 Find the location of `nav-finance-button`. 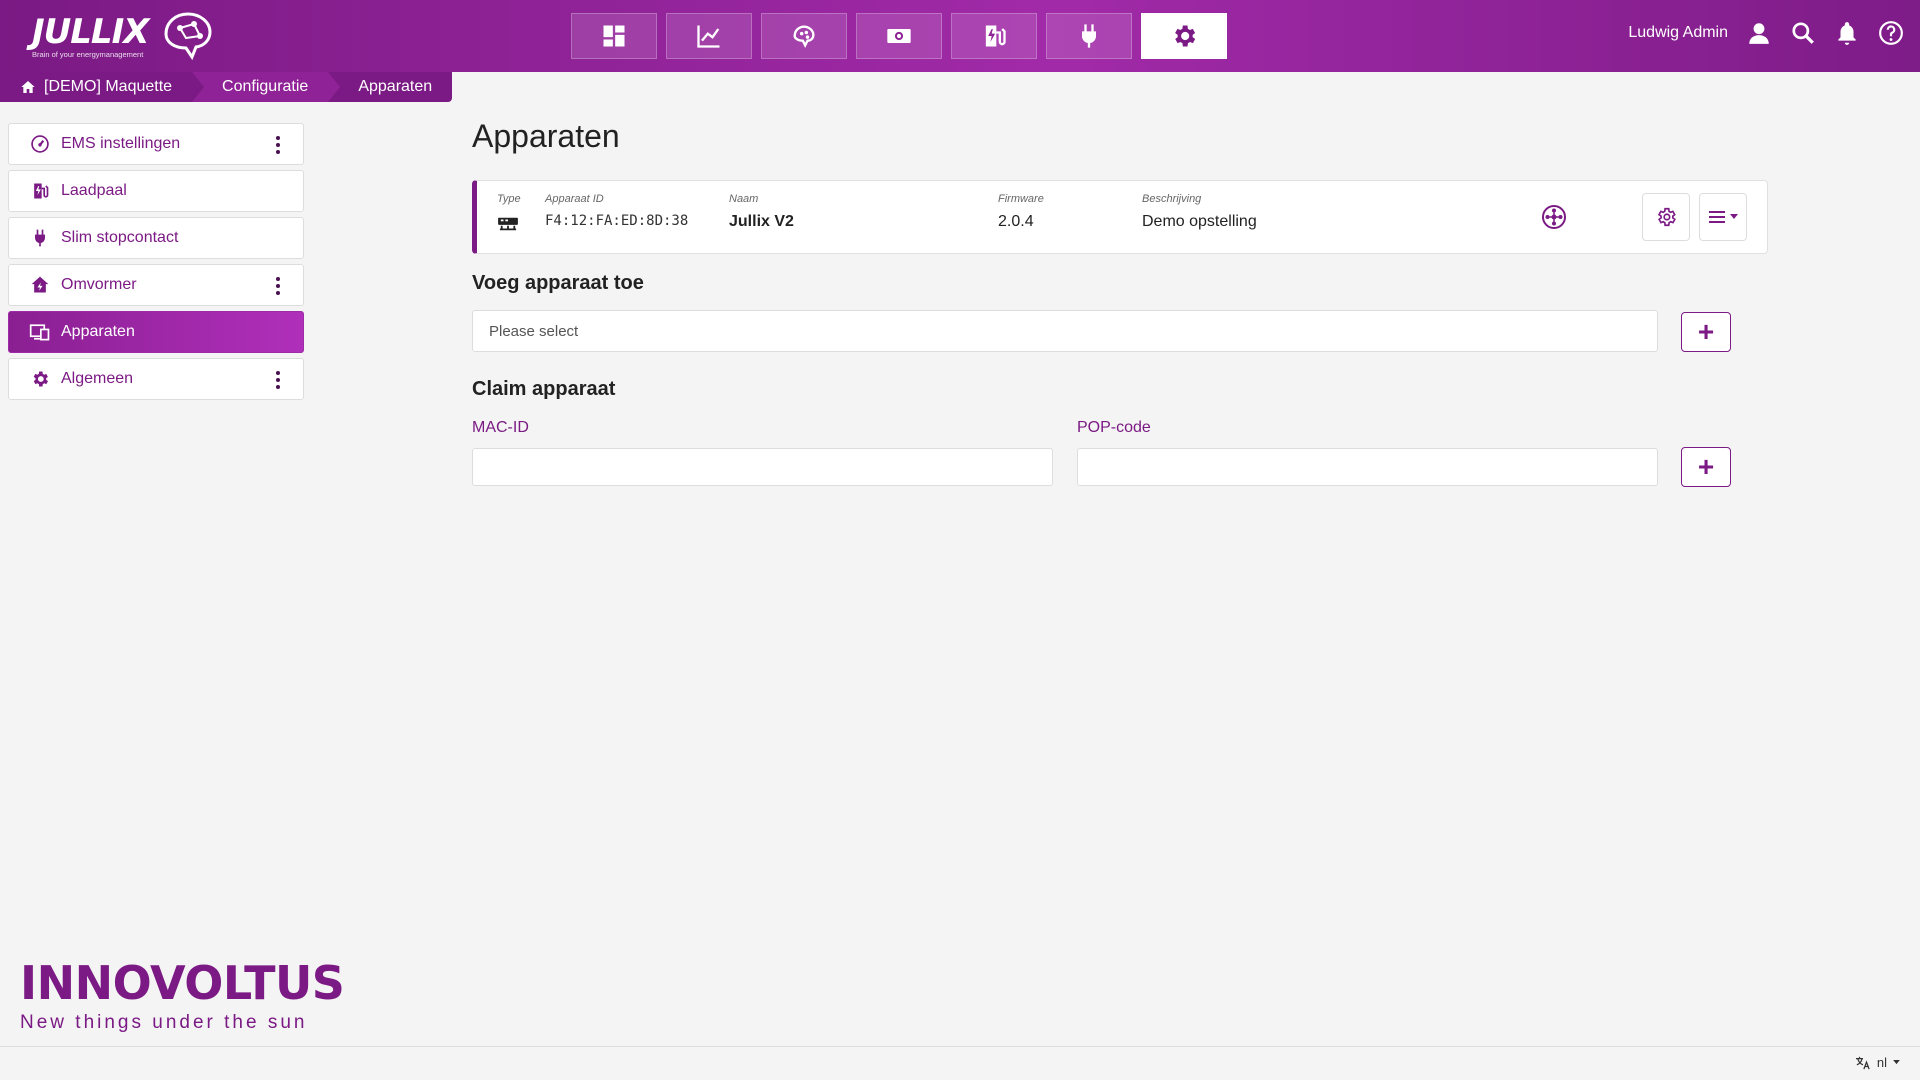

nav-finance-button is located at coordinates (899, 36).